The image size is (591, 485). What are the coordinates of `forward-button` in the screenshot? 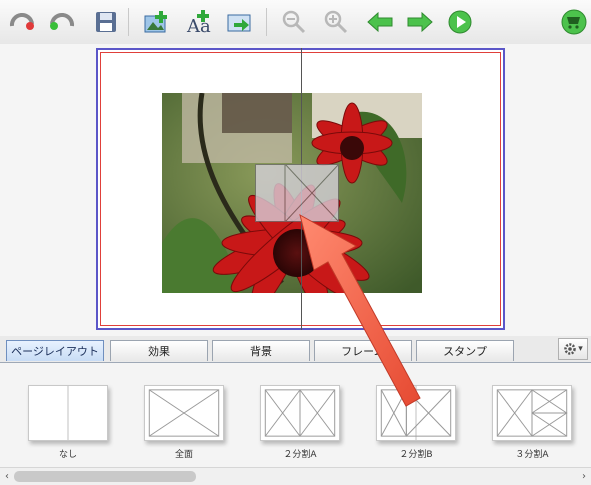 It's located at (420, 22).